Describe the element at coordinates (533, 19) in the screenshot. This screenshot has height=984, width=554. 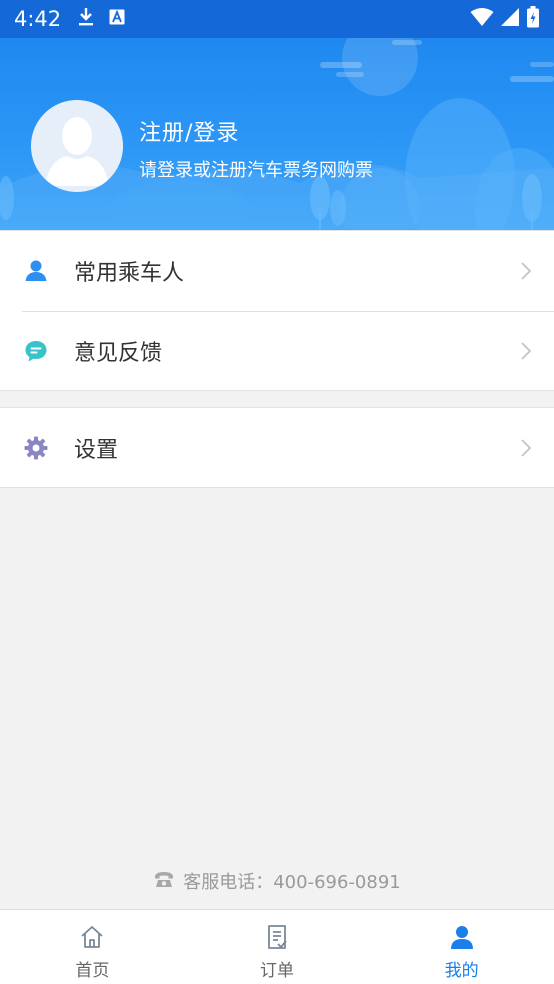
I see `battery-icon` at that location.